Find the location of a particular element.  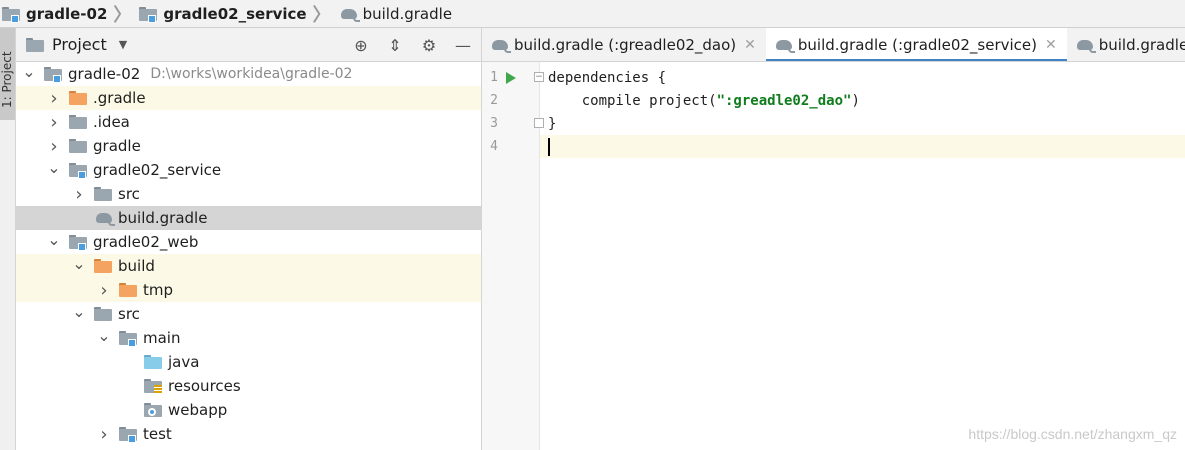

breadcrumb-item-module: gradle02_service 〉 is located at coordinates (236, 14).